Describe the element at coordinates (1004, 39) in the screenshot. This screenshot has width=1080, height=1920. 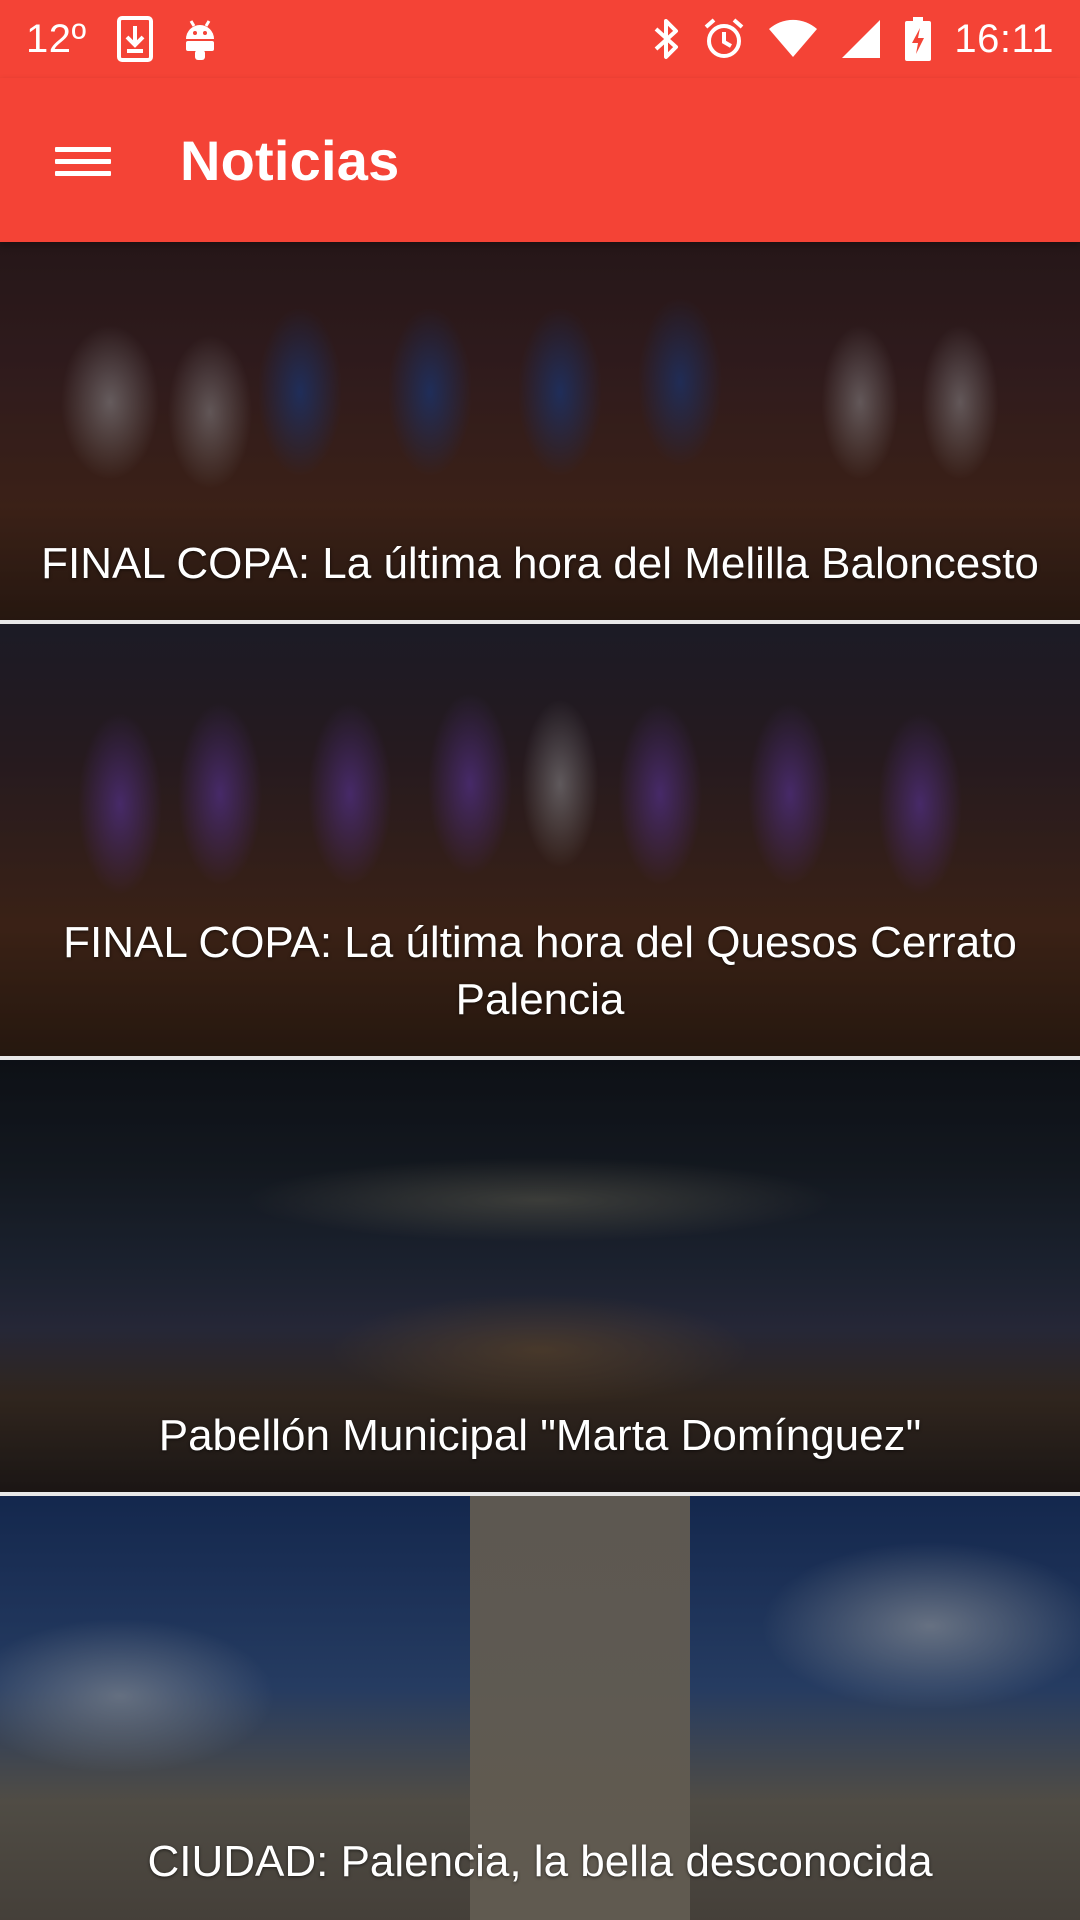
I see `status-time: 16:11` at that location.